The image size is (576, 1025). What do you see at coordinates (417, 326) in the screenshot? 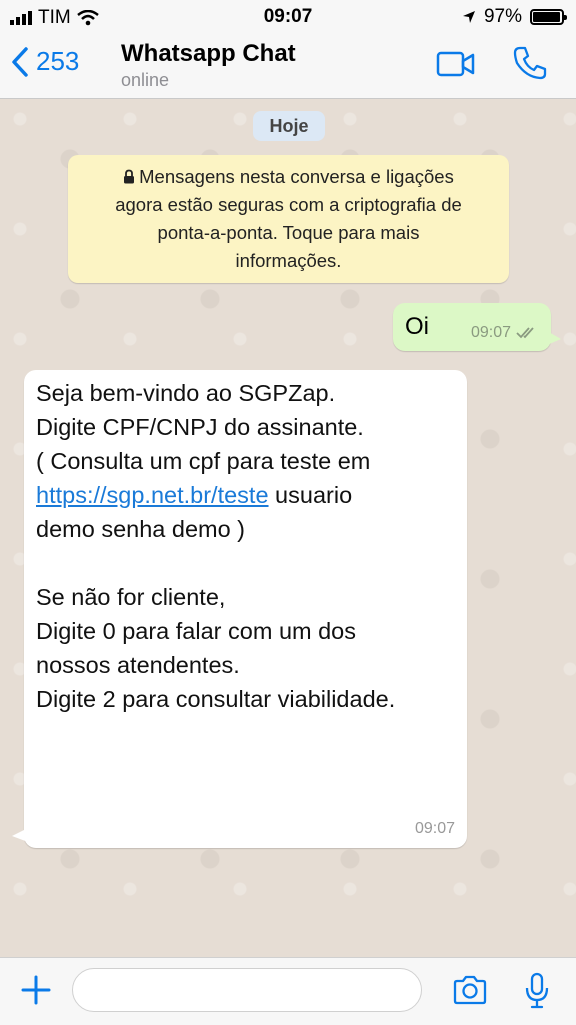
I see `message-text: Oi` at bounding box center [417, 326].